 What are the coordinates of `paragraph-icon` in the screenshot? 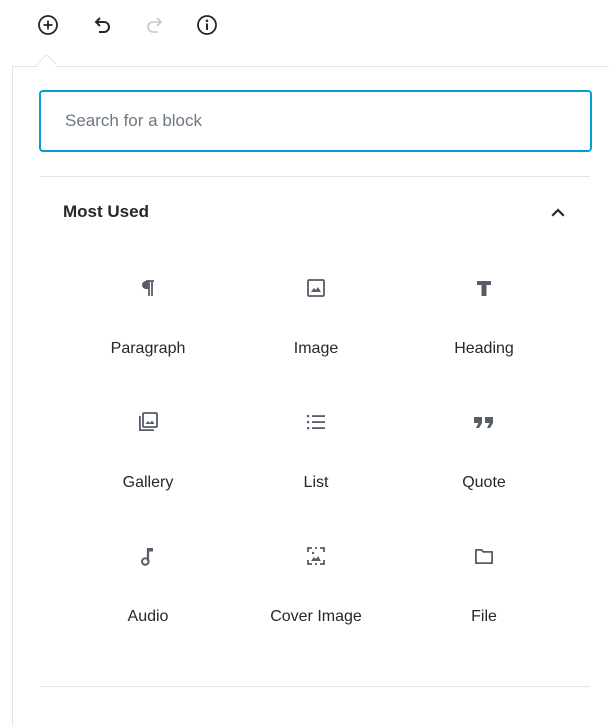 It's located at (148, 288).